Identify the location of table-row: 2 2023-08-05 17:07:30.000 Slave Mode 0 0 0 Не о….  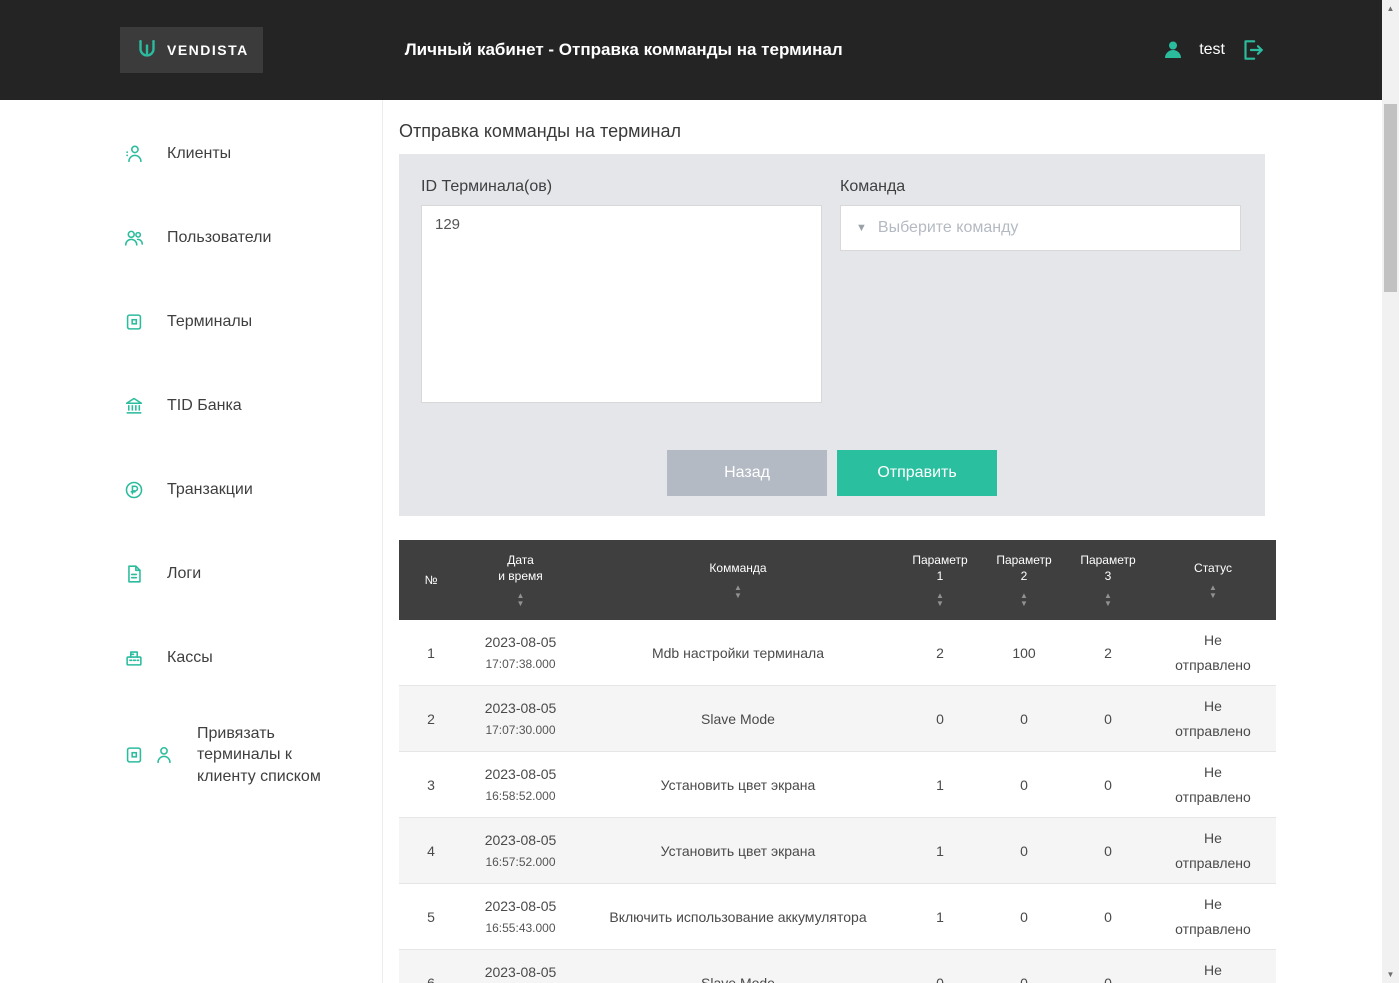
(837, 718).